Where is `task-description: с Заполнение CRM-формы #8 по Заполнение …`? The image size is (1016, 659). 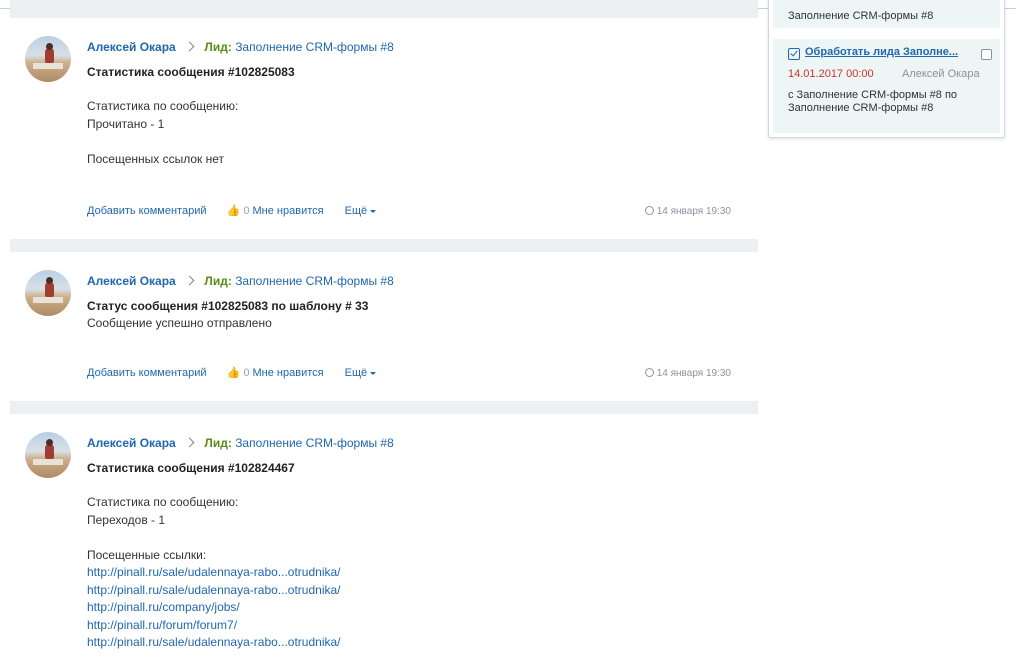 task-description: с Заполнение CRM-формы #8 по Заполнение … is located at coordinates (872, 102).